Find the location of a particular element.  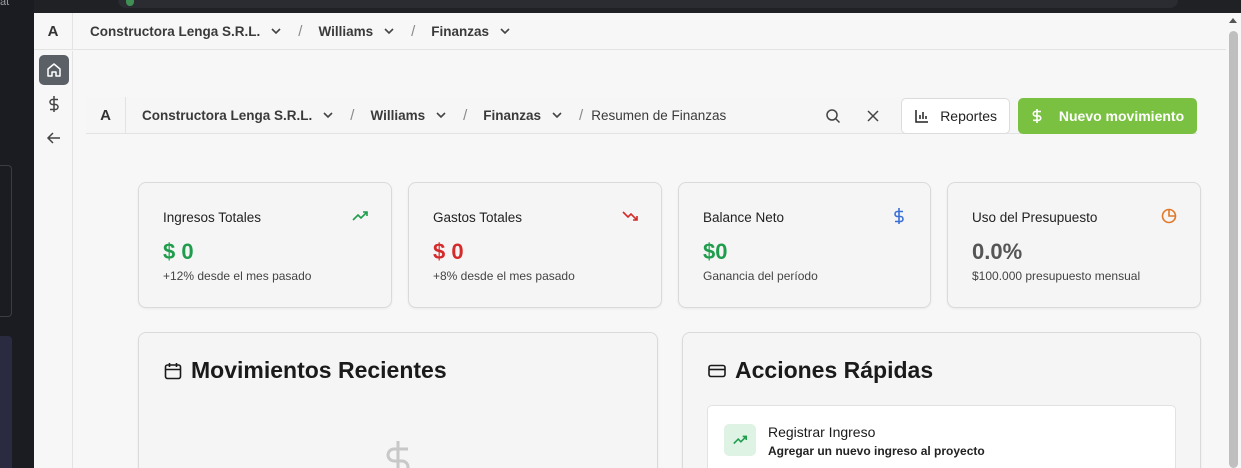

os-panel-fill is located at coordinates (6, 402).